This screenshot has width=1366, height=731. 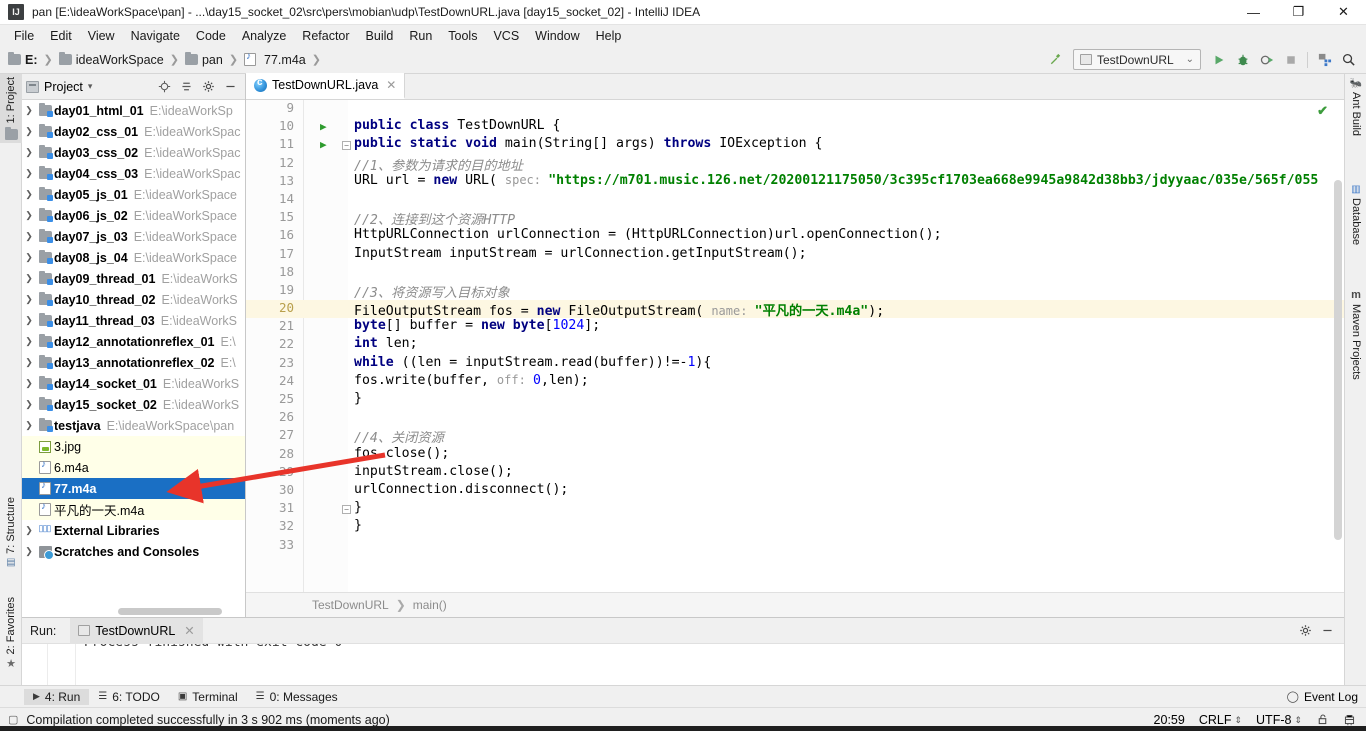 I want to click on tree-node: ❯ day01_html_01 E:\ideaWorkSp, so click(x=133, y=110).